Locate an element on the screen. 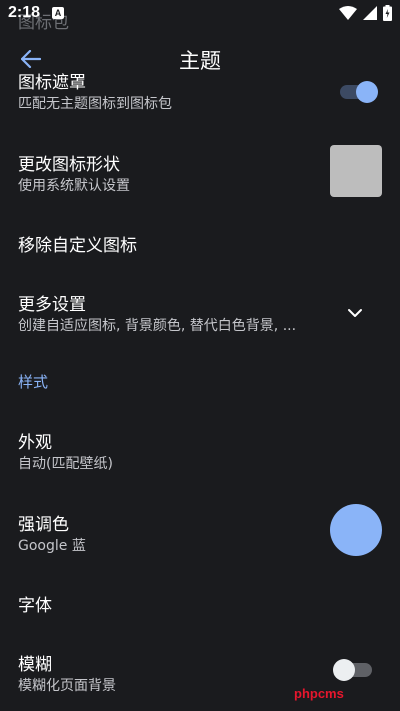  app-bar: 主题 is located at coordinates (200, 60).